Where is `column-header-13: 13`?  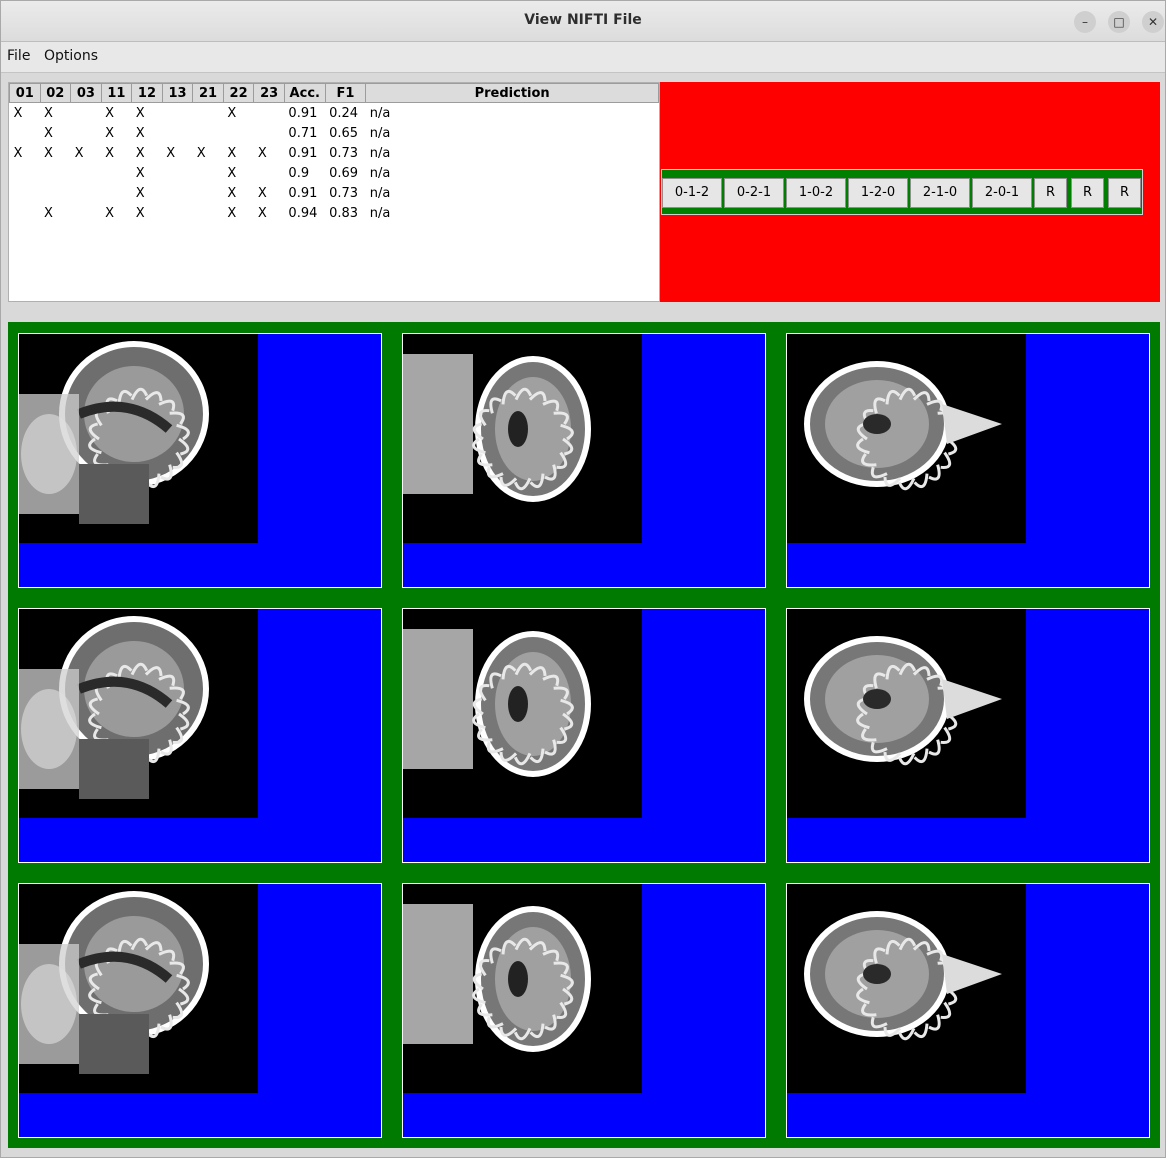
column-header-13: 13 is located at coordinates (177, 93).